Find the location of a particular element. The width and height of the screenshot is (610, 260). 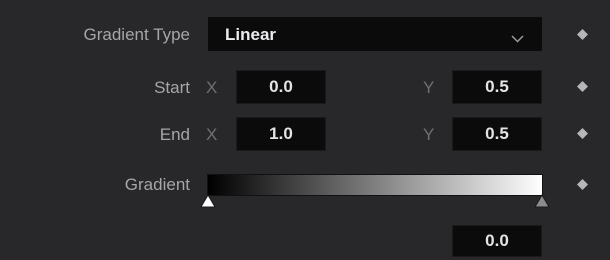

gradient-label: Gradient is located at coordinates (157, 184).